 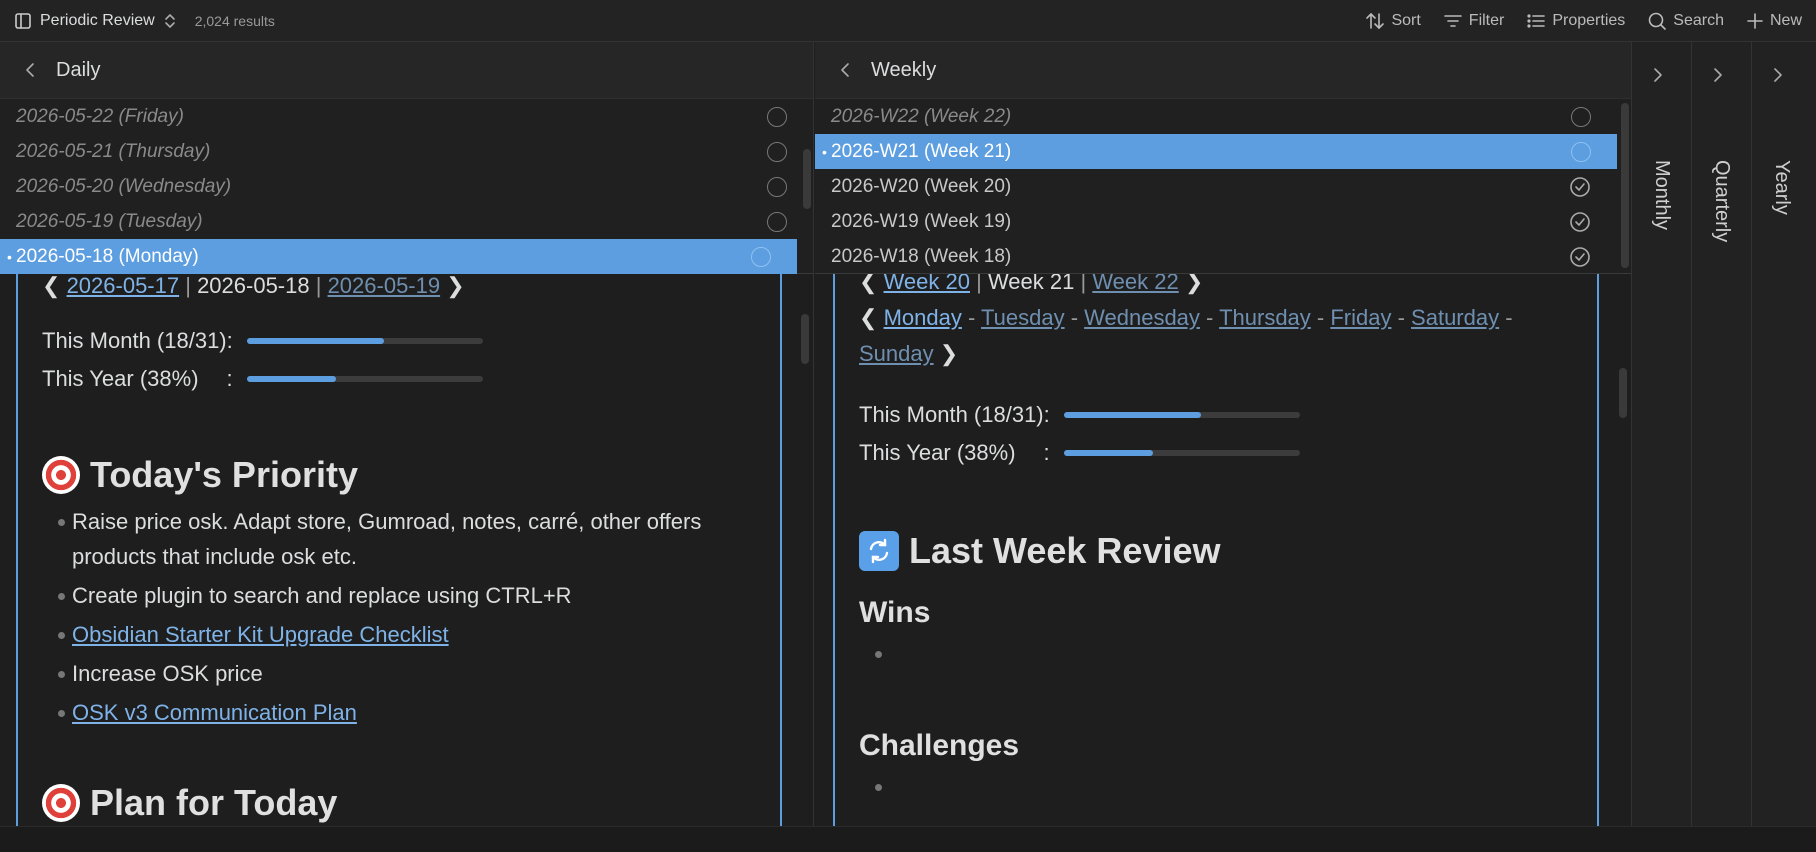 What do you see at coordinates (1783, 434) in the screenshot?
I see `yearly-column: Yearly` at bounding box center [1783, 434].